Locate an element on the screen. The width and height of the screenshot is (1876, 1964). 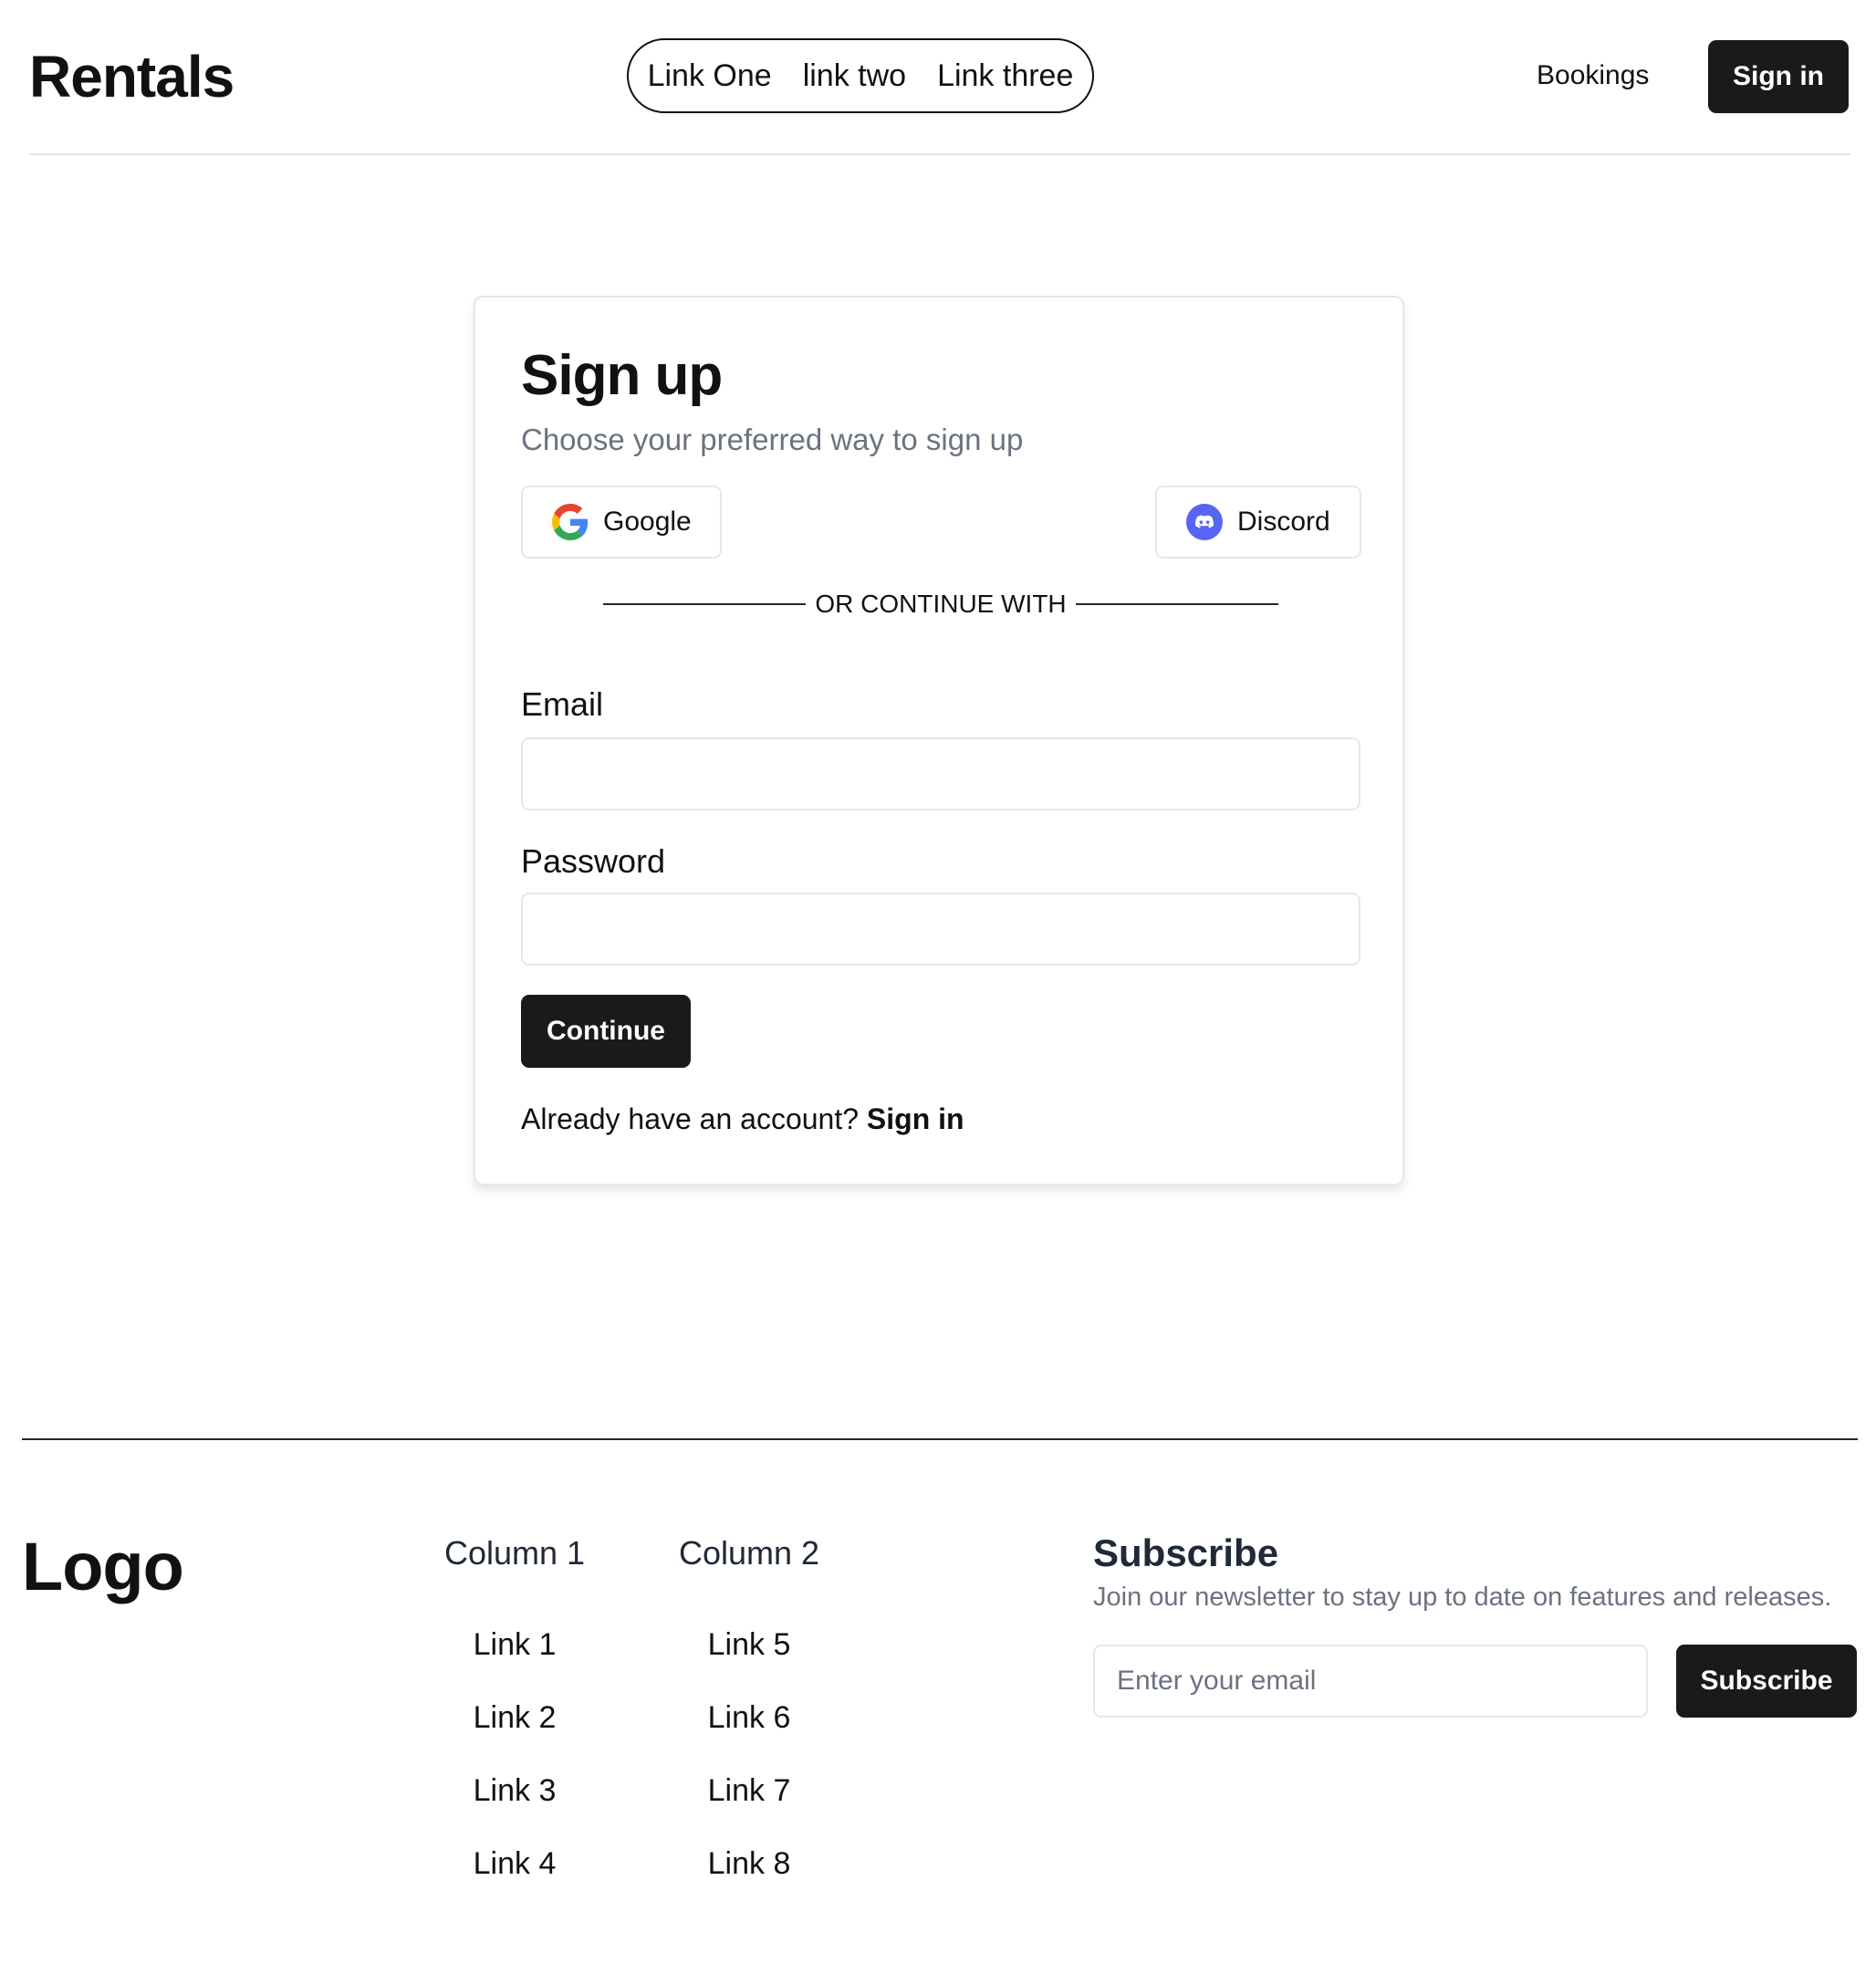
footer-link-5: Link 5 is located at coordinates (749, 1644).